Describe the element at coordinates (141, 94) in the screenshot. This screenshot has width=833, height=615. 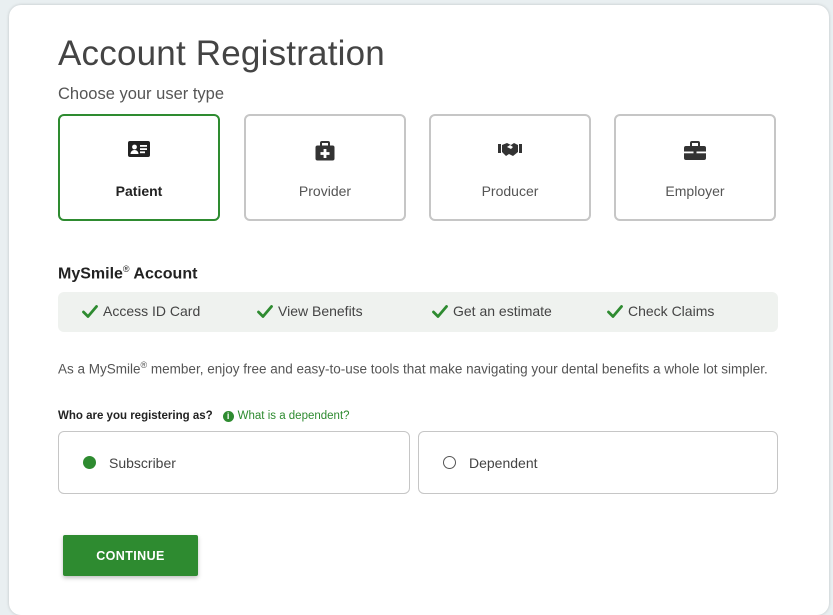
I see `page-subtitle: Choose your user type` at that location.